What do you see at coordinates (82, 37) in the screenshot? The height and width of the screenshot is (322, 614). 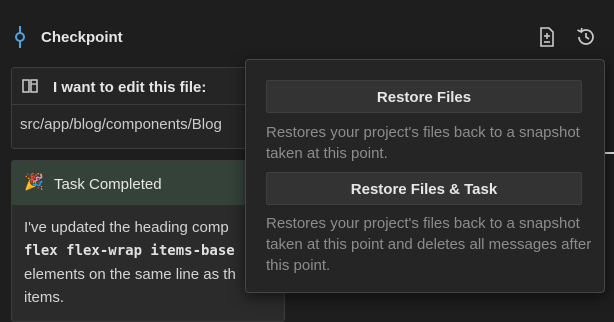 I see `checkpoint-title: Checkpoint` at bounding box center [82, 37].